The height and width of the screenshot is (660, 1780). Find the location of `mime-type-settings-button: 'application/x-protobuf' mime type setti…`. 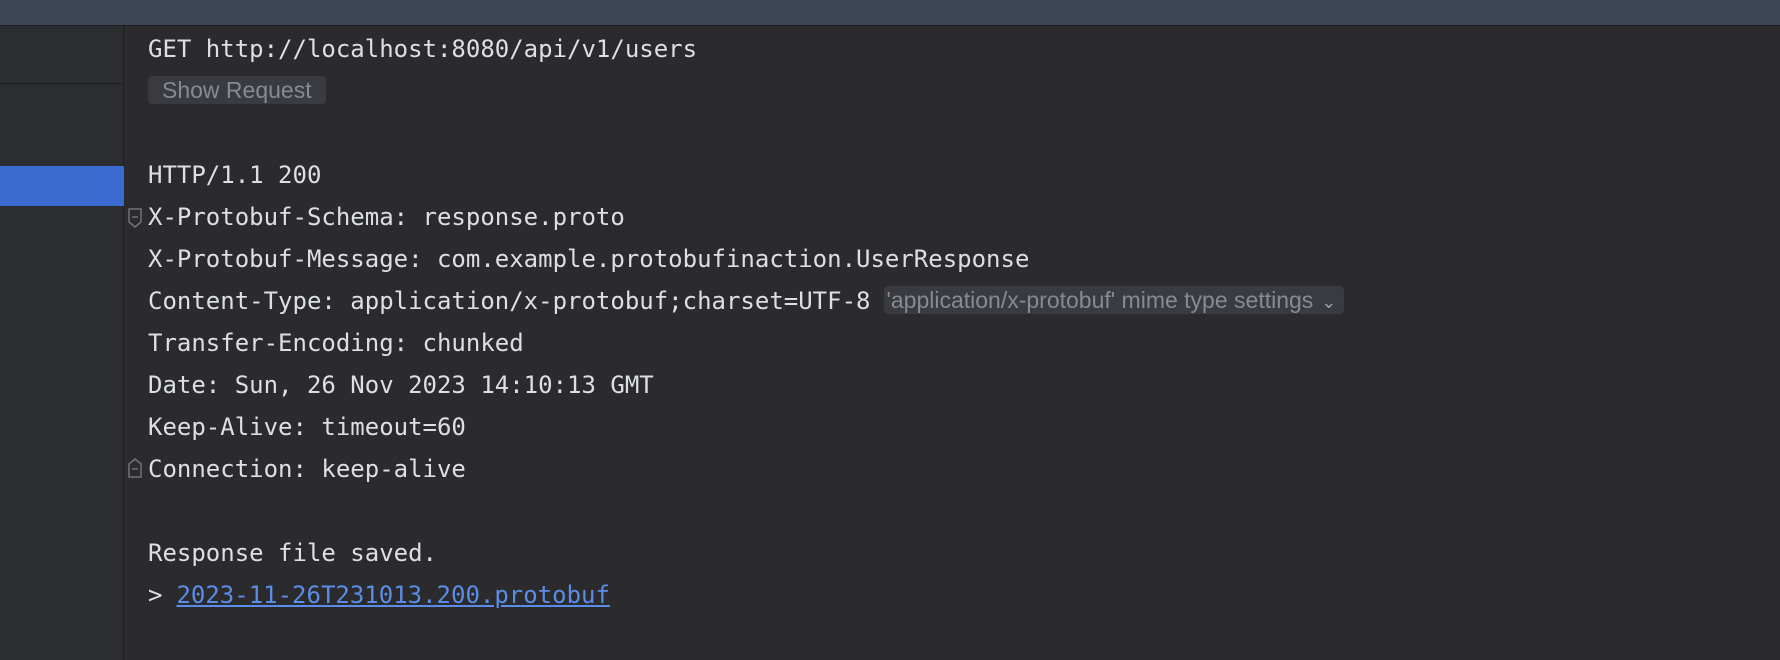

mime-type-settings-button: 'application/x-protobuf' mime type setti… is located at coordinates (1114, 300).